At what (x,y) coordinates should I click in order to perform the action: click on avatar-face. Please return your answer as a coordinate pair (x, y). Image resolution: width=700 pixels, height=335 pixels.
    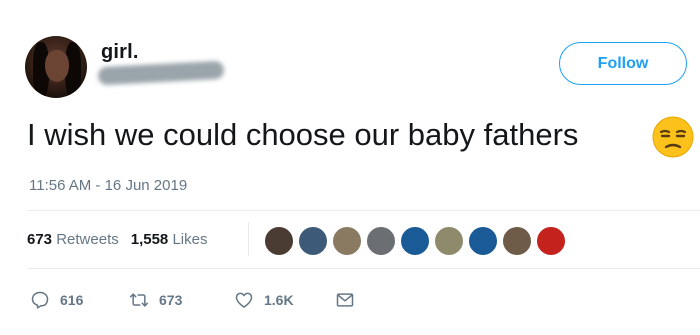
    Looking at the image, I should click on (57, 66).